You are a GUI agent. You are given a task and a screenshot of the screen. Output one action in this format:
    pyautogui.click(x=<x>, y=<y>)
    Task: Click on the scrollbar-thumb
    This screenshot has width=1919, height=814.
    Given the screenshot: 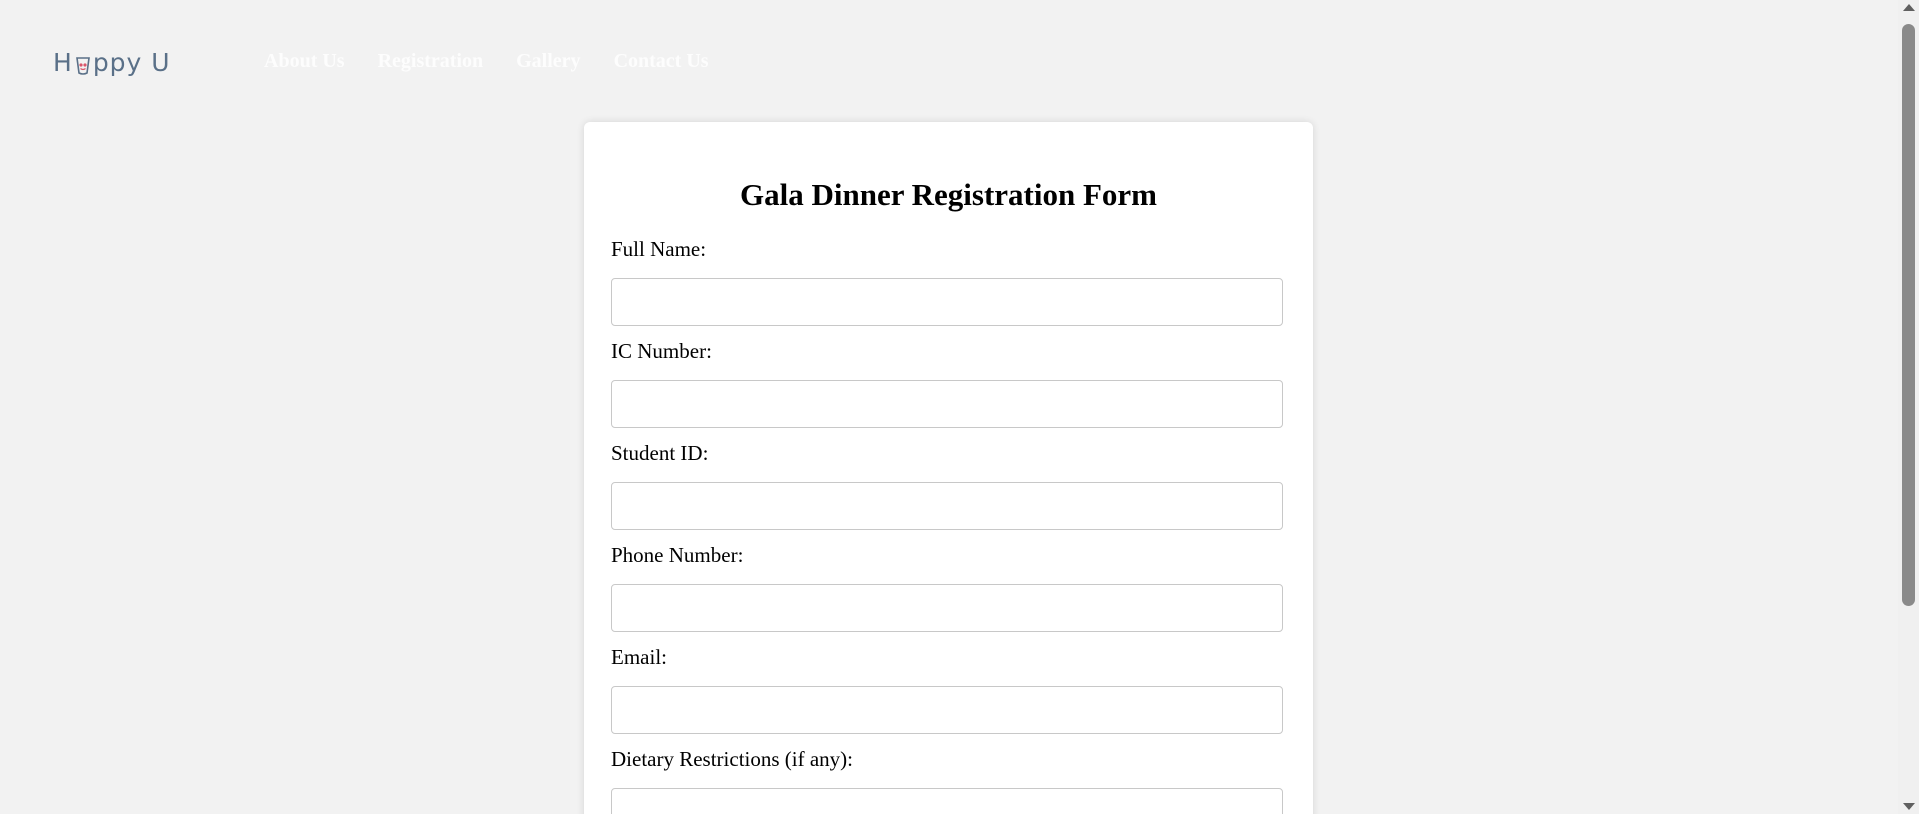 What is the action you would take?
    pyautogui.click(x=1908, y=315)
    